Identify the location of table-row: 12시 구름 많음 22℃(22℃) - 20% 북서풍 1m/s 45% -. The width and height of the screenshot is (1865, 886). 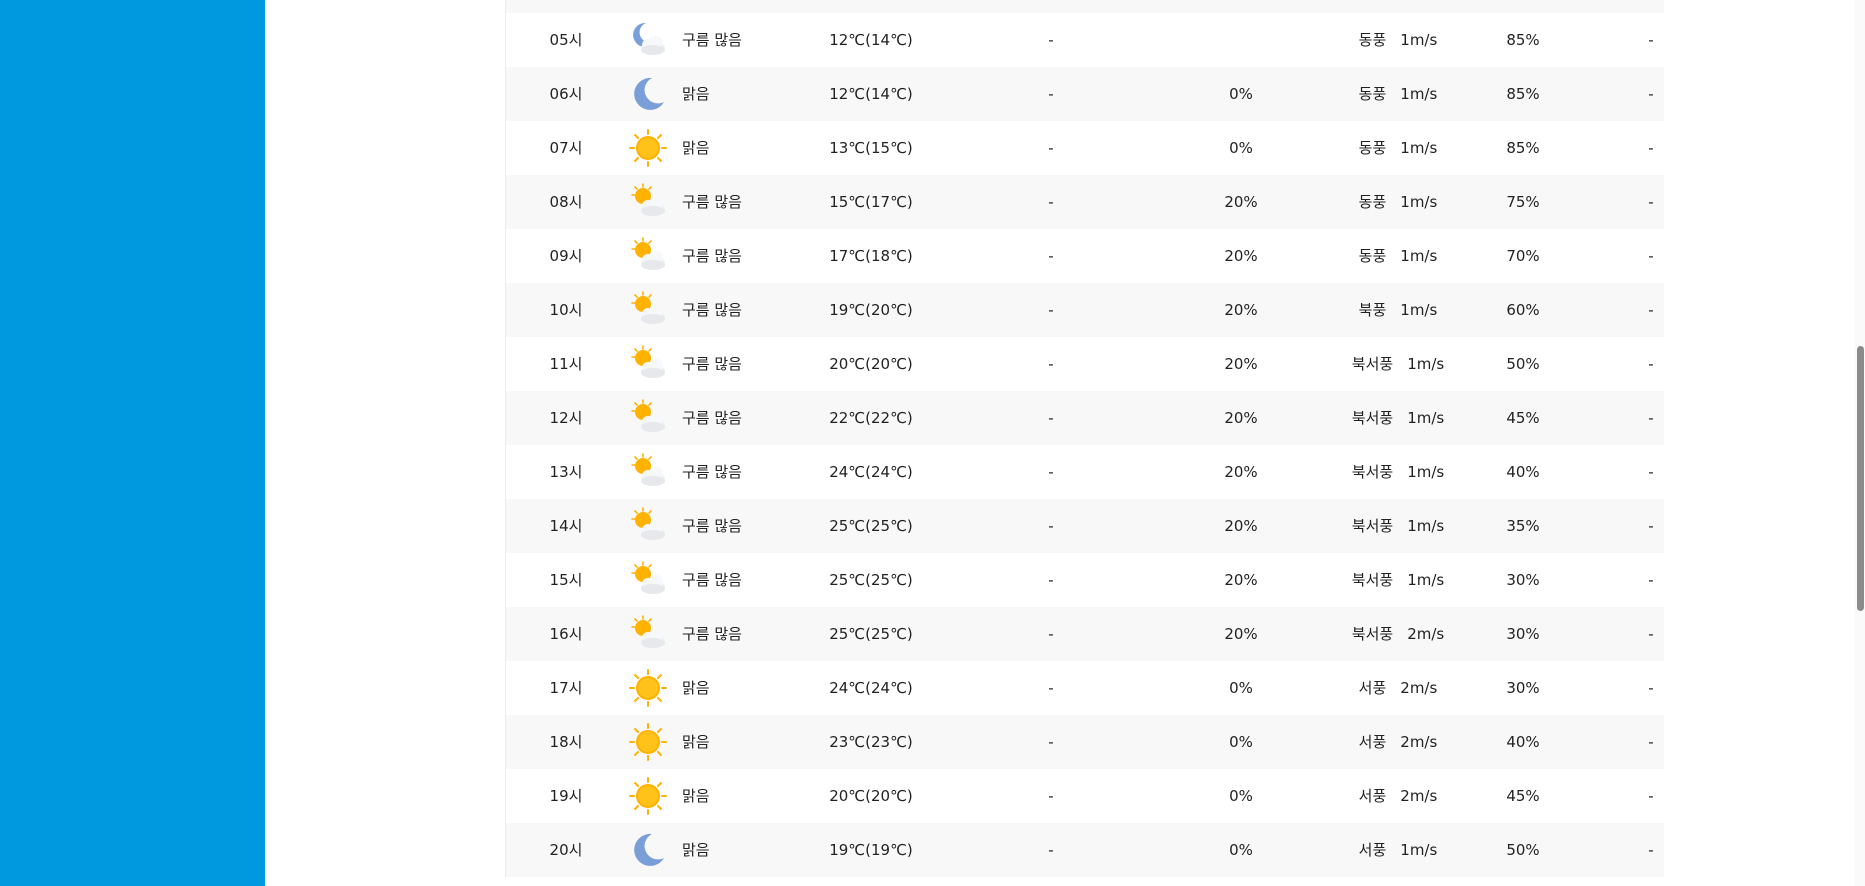
(1085, 418).